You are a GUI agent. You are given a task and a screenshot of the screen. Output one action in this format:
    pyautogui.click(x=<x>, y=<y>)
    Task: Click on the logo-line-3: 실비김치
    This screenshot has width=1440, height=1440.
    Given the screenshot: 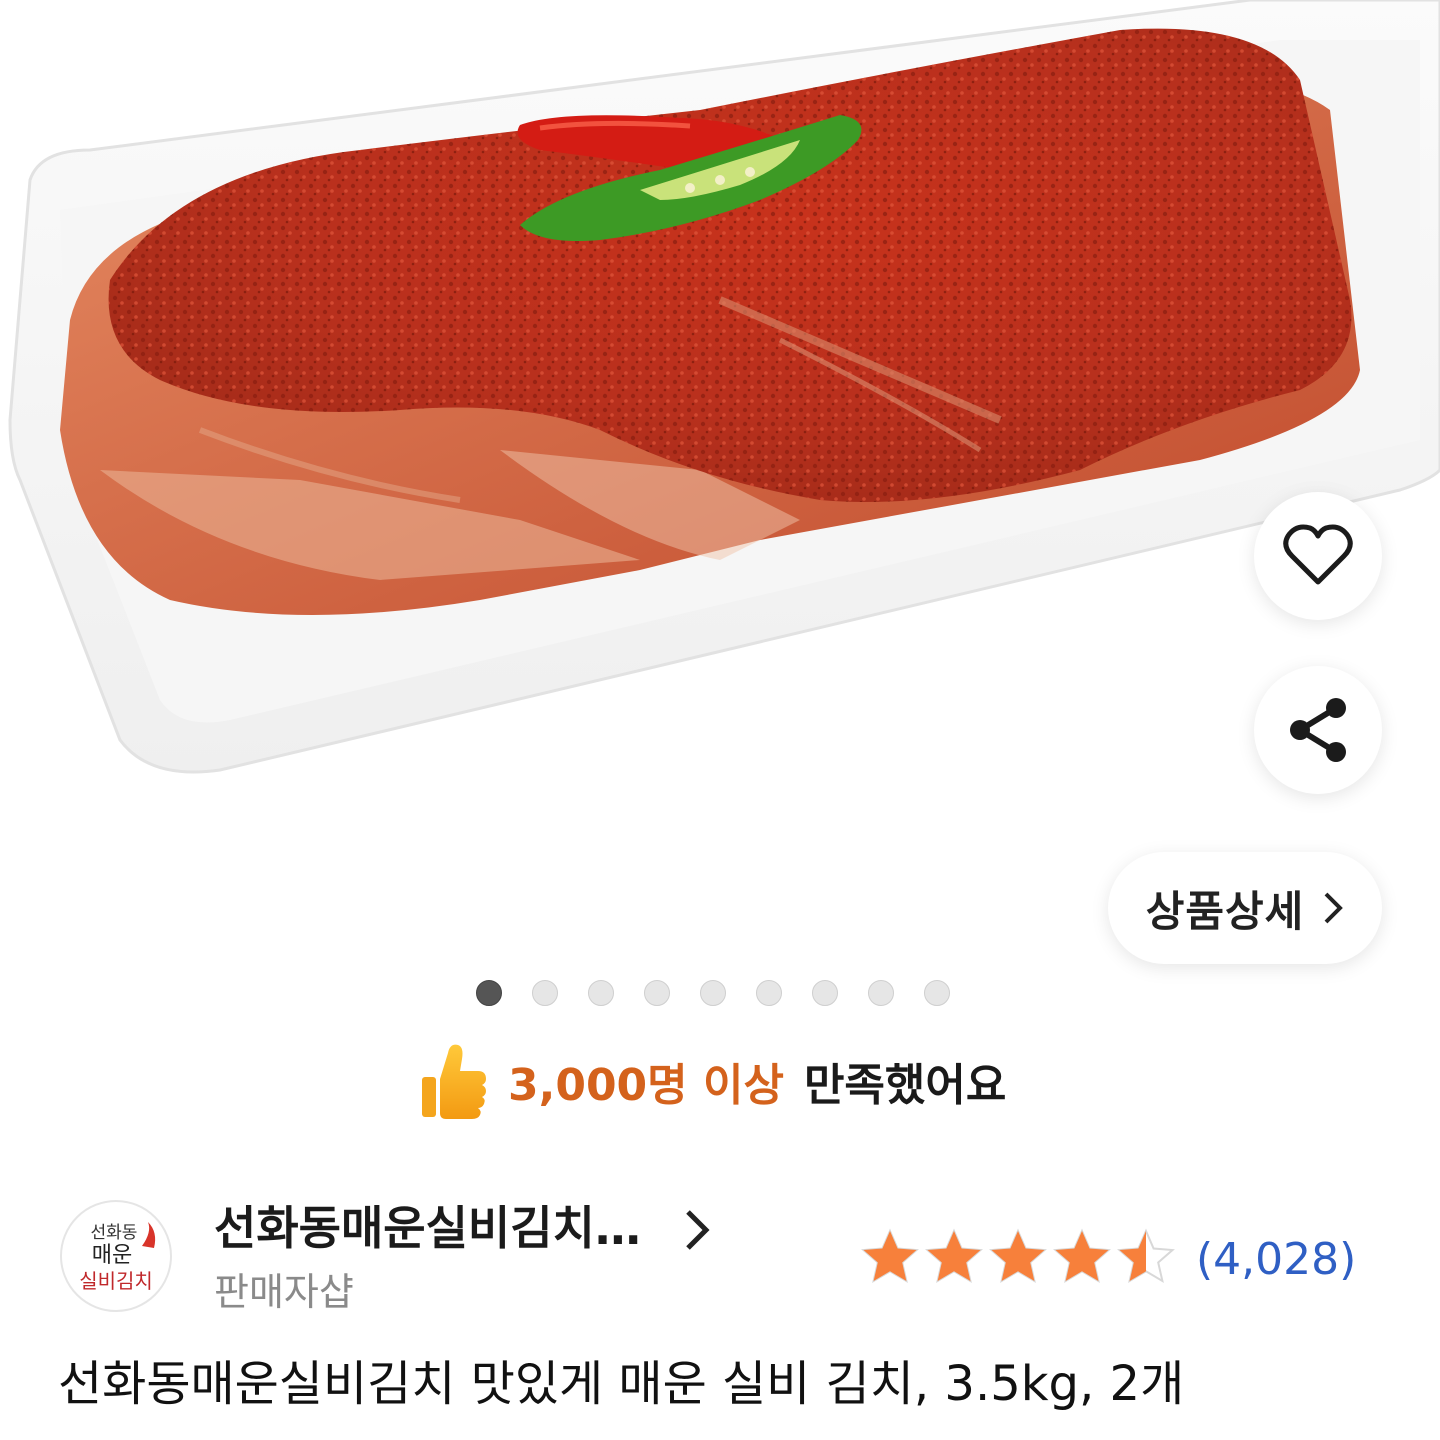 What is the action you would take?
    pyautogui.click(x=116, y=1281)
    